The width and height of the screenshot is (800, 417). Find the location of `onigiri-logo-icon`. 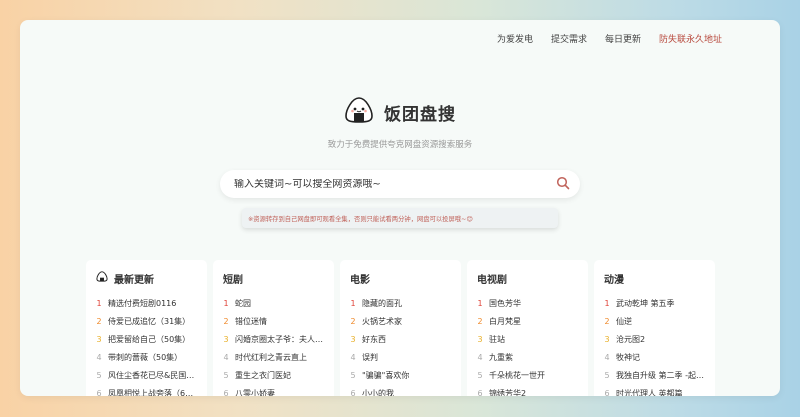

onigiri-logo-icon is located at coordinates (359, 112).